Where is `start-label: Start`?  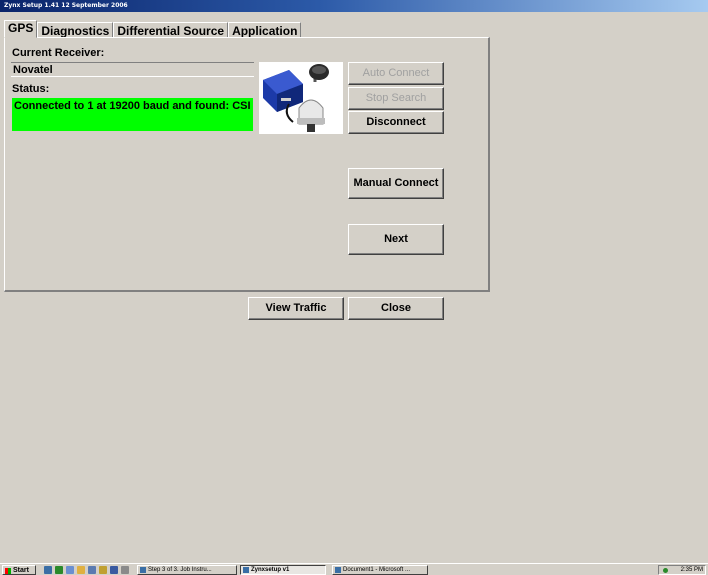 start-label: Start is located at coordinates (21, 570).